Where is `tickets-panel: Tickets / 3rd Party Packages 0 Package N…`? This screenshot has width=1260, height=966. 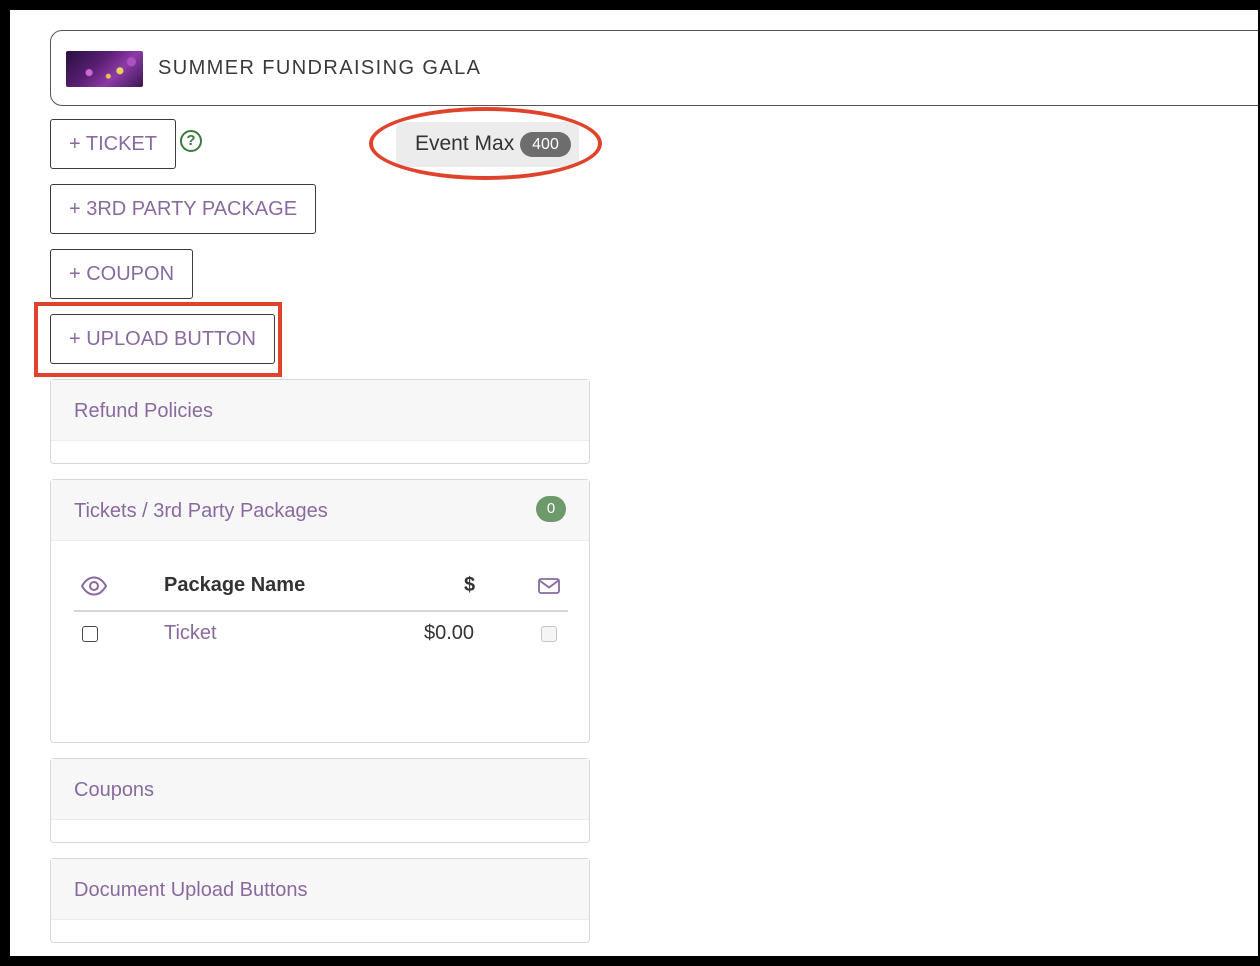 tickets-panel: Tickets / 3rd Party Packages 0 Package N… is located at coordinates (320, 611).